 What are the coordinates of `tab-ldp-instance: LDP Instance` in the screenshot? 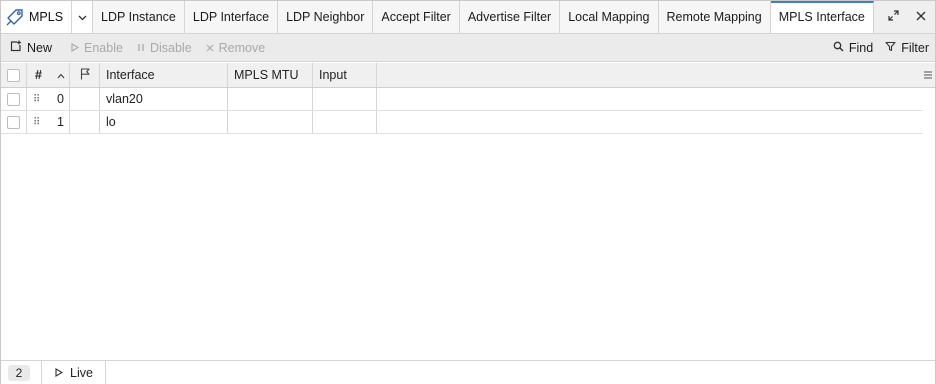 It's located at (139, 17).